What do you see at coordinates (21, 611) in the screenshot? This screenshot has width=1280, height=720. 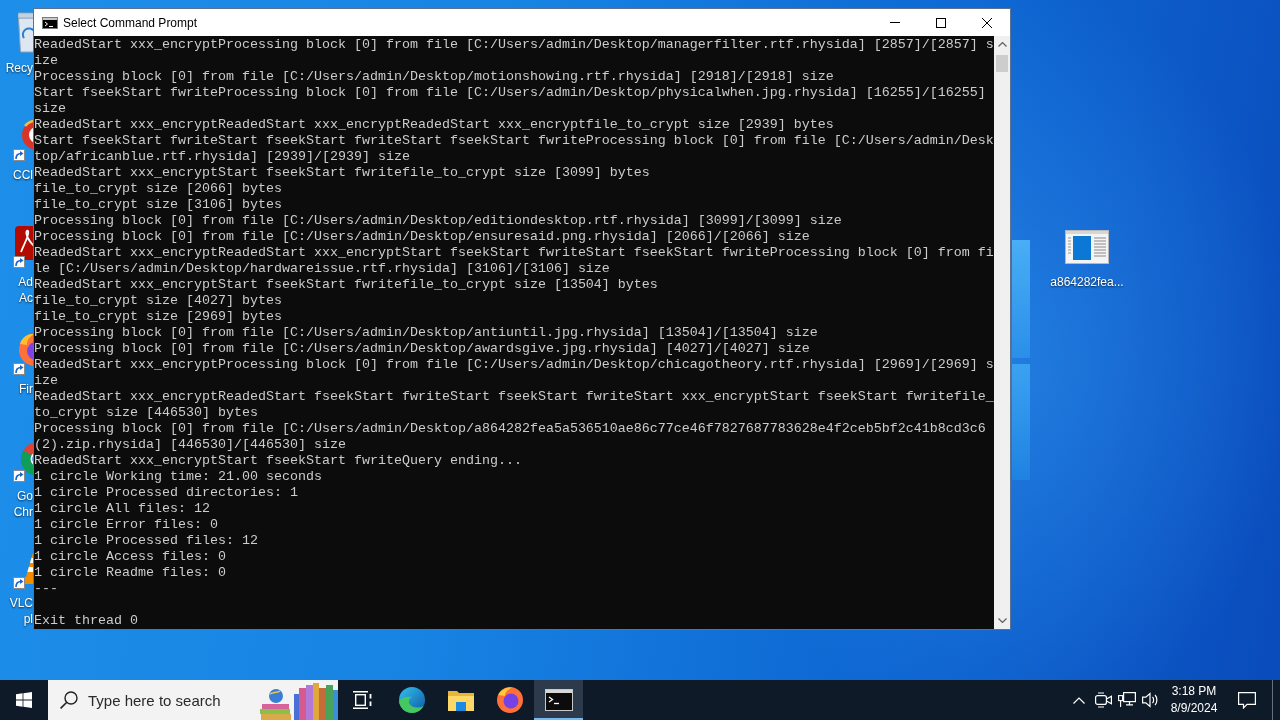 I see `desktop-icon-label: VLC pl` at bounding box center [21, 611].